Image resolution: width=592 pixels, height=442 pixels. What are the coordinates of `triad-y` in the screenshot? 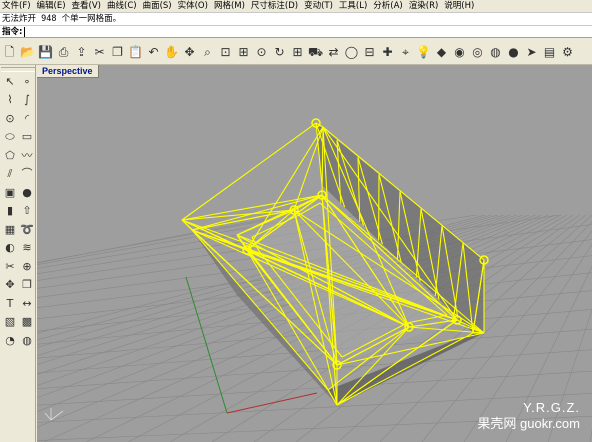 It's located at (48, 416).